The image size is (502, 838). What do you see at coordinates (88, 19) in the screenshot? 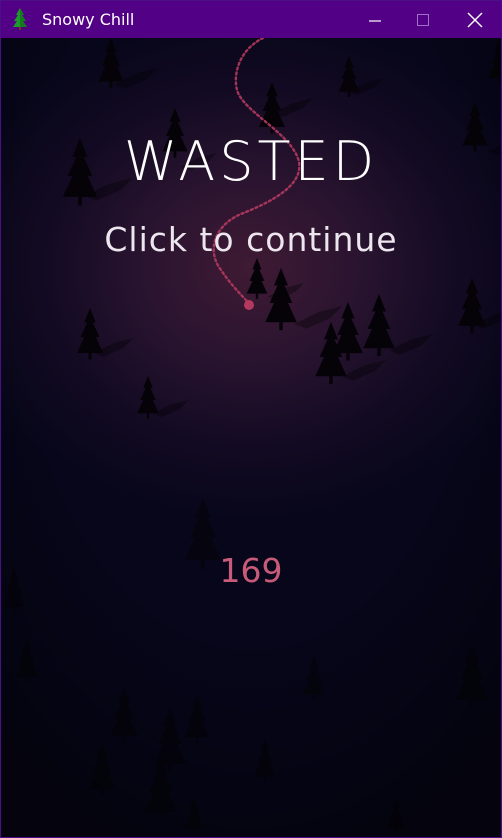
I see `window-title: Snowy Chill` at bounding box center [88, 19].